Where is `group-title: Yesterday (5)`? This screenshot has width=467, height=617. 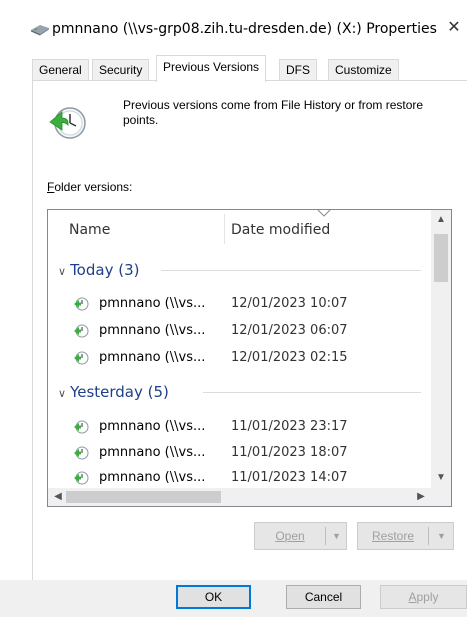
group-title: Yesterday (5) is located at coordinates (119, 392).